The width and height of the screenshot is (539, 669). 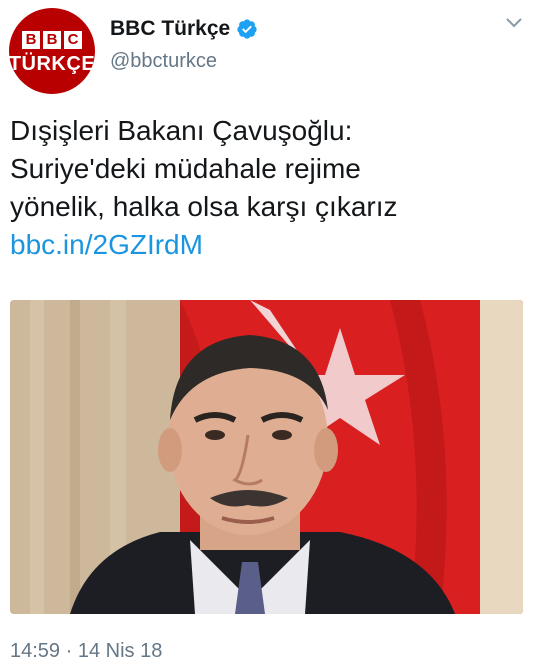 I want to click on avatar-subtitle: TÜRKÇE, so click(x=52, y=64).